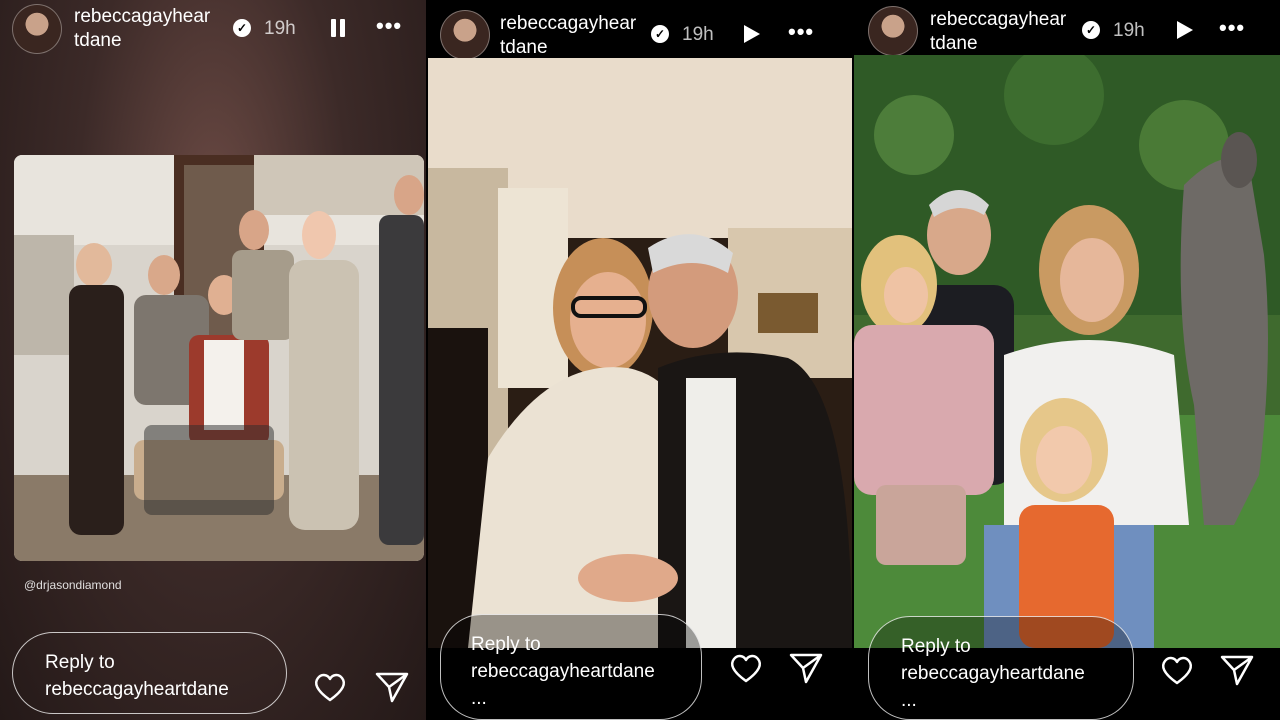 The height and width of the screenshot is (720, 1280). What do you see at coordinates (338, 28) in the screenshot?
I see `pause-icon` at bounding box center [338, 28].